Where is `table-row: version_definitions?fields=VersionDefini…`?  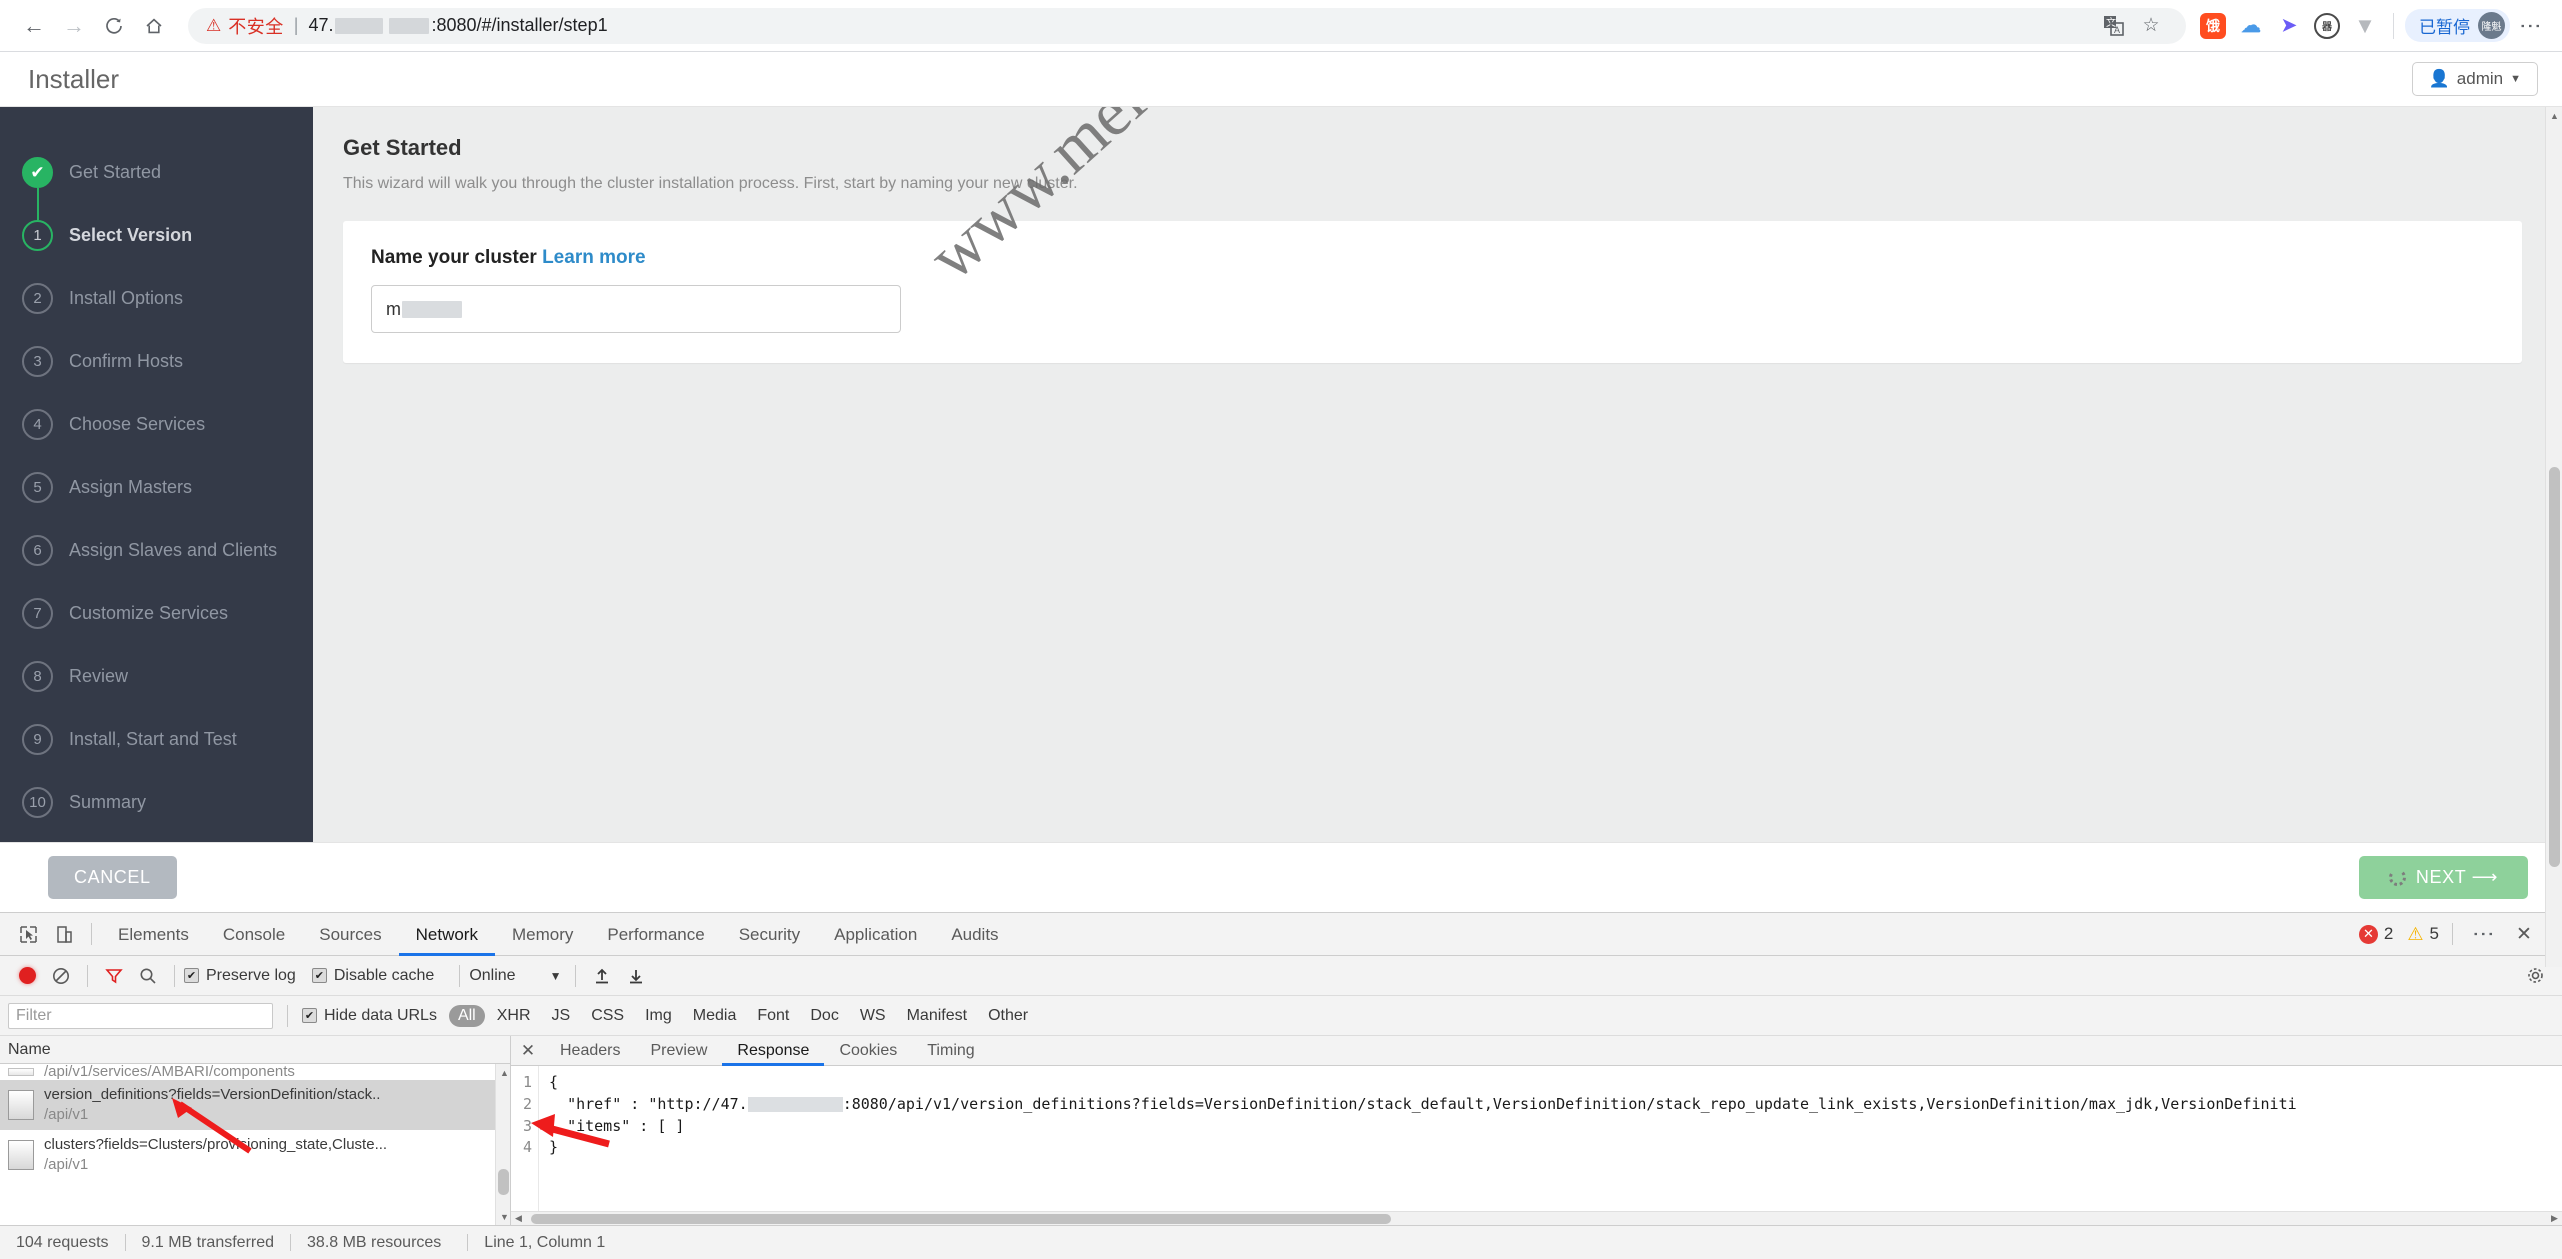 table-row: version_definitions?fields=VersionDefini… is located at coordinates (255, 1105).